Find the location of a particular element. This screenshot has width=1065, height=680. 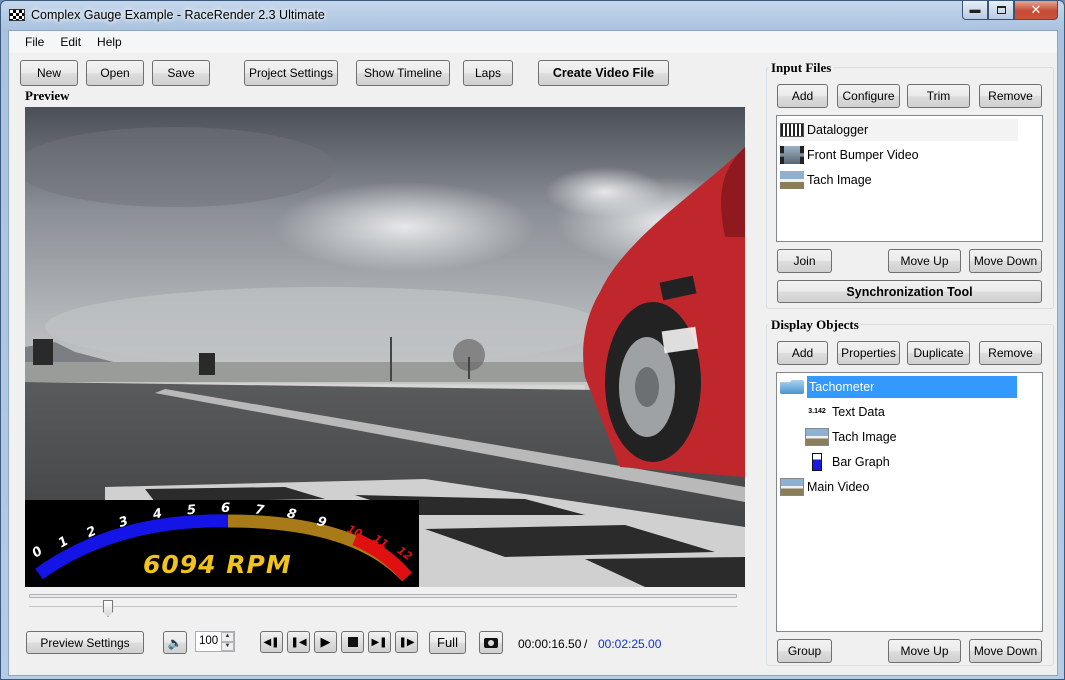

stop-icon is located at coordinates (352, 642).